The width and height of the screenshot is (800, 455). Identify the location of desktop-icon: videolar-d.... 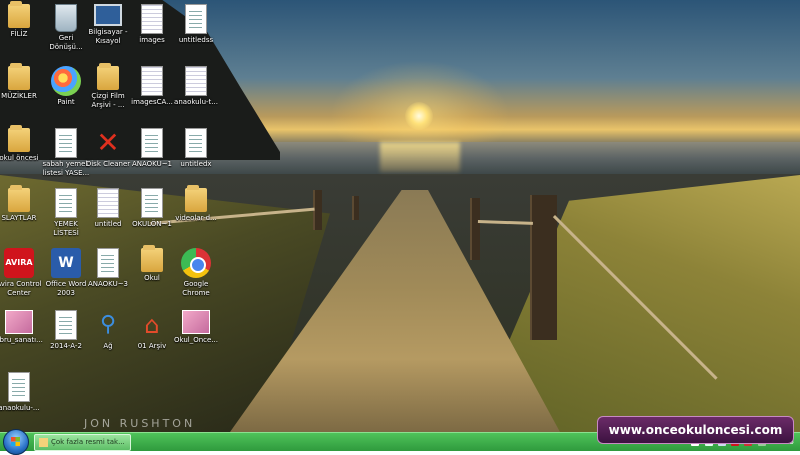
(196, 204).